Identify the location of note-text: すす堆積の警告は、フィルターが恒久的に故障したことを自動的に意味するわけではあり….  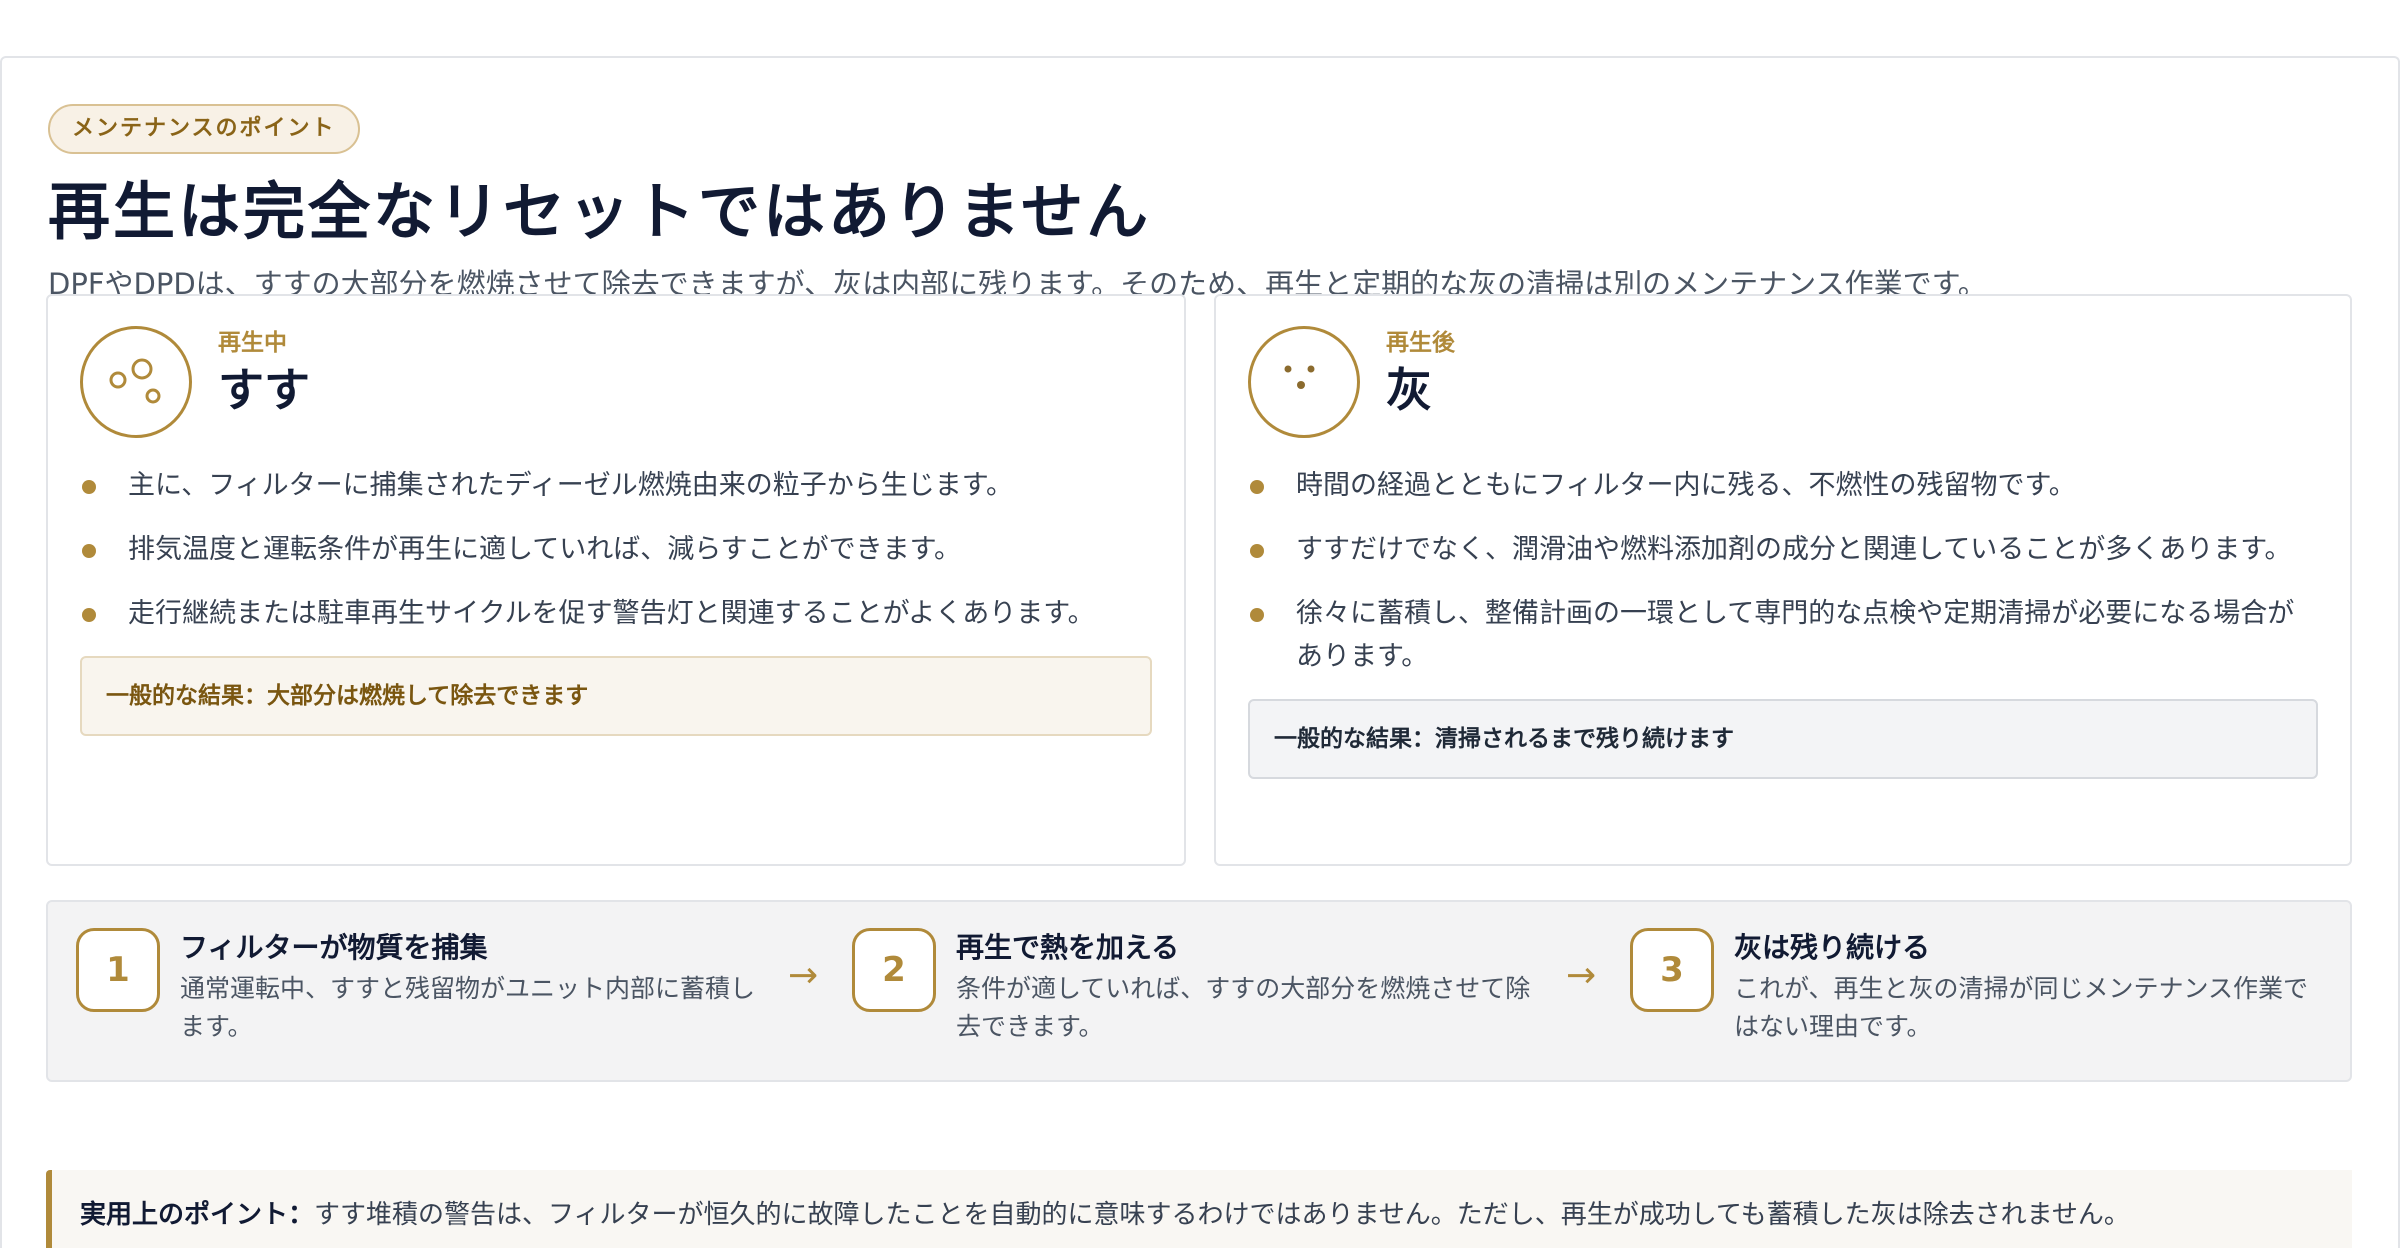
(1222, 1215).